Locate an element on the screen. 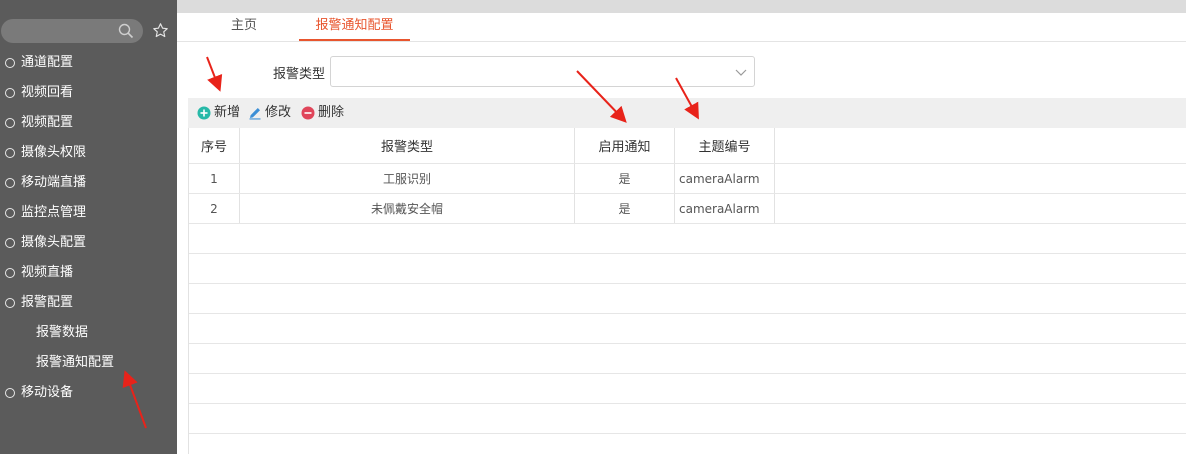 This screenshot has height=454, width=1186. column-header-alarm-type: 报警类型 is located at coordinates (407, 145).